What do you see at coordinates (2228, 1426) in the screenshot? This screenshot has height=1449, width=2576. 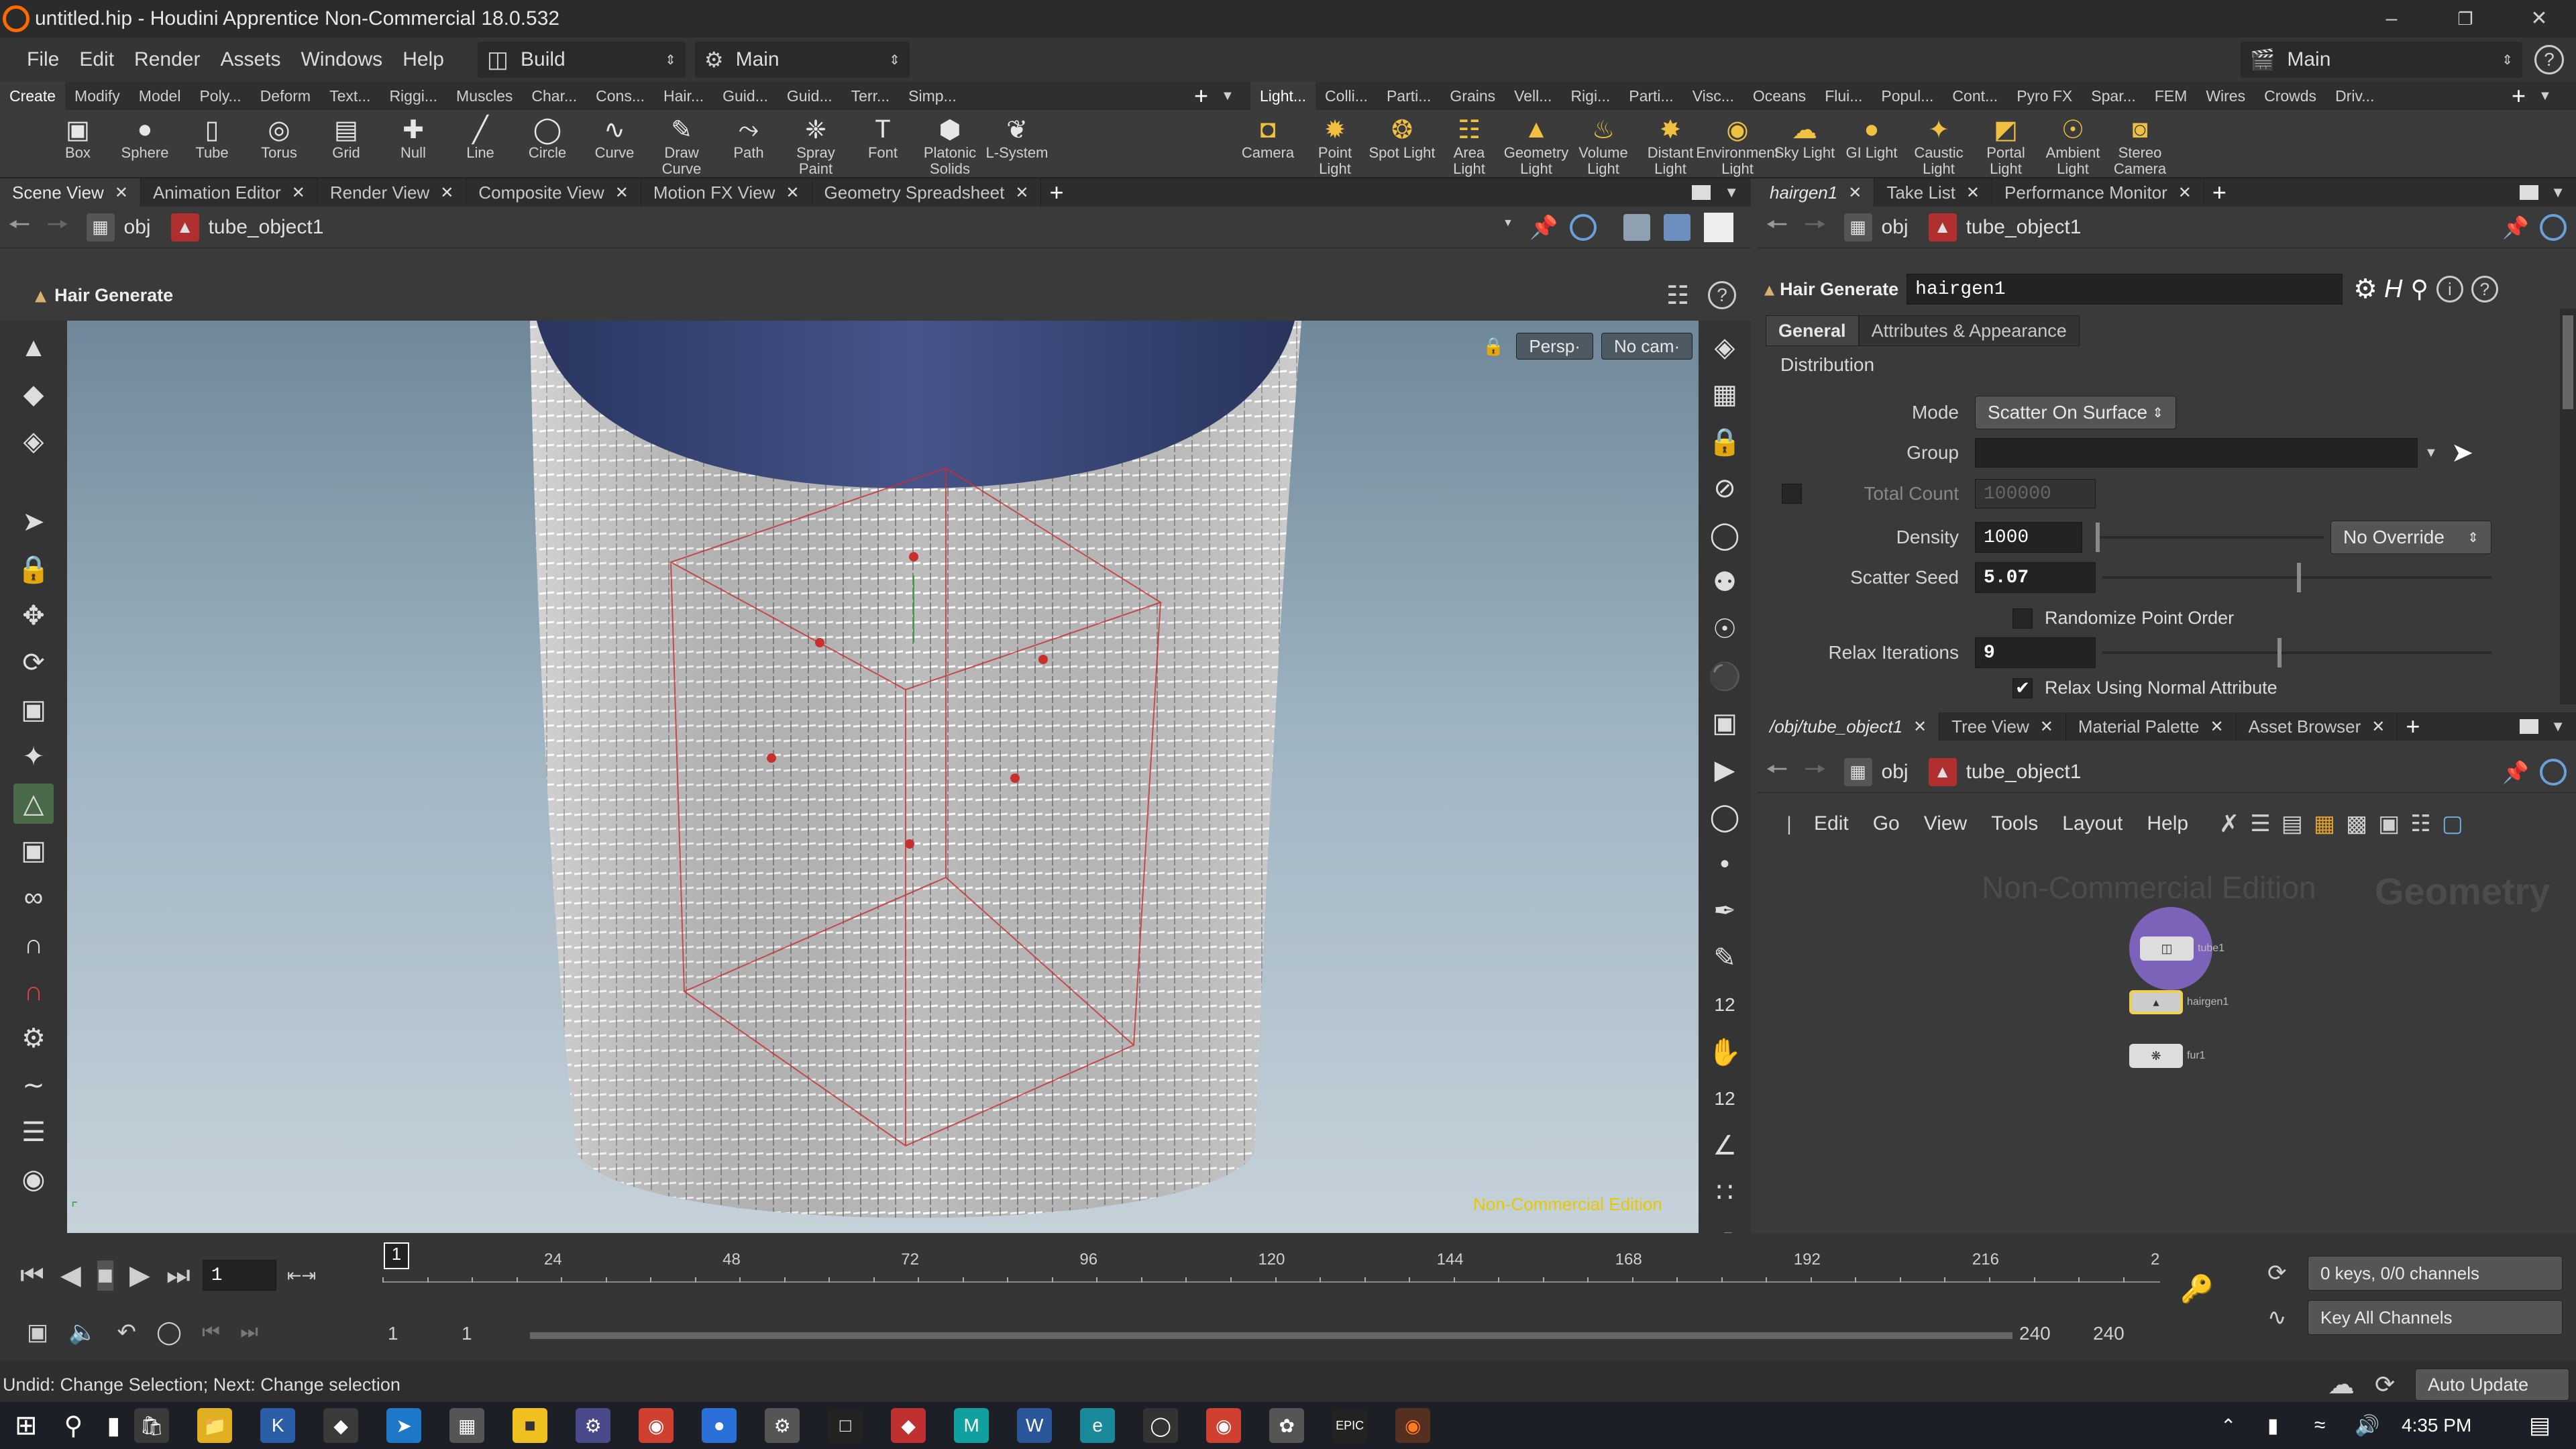 I see `tray-chevron-icon: ⌃` at bounding box center [2228, 1426].